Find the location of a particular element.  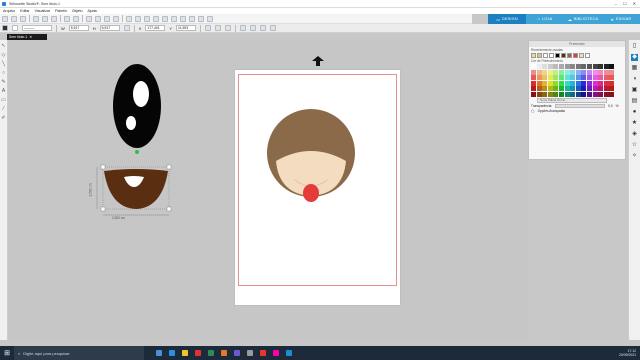

height-field: 5,517 is located at coordinates (109, 28).